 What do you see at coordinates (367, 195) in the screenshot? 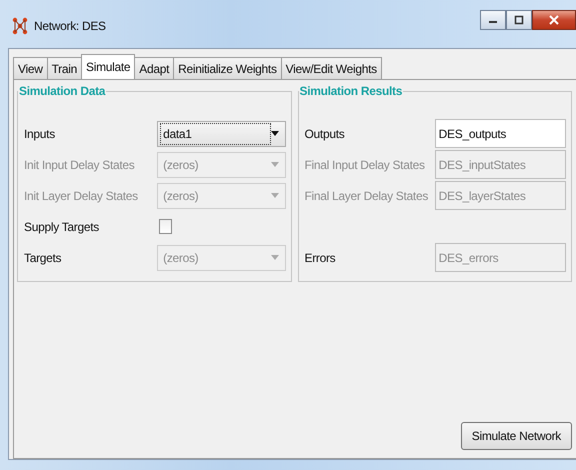
I see `field-label: Final Layer Delay States` at bounding box center [367, 195].